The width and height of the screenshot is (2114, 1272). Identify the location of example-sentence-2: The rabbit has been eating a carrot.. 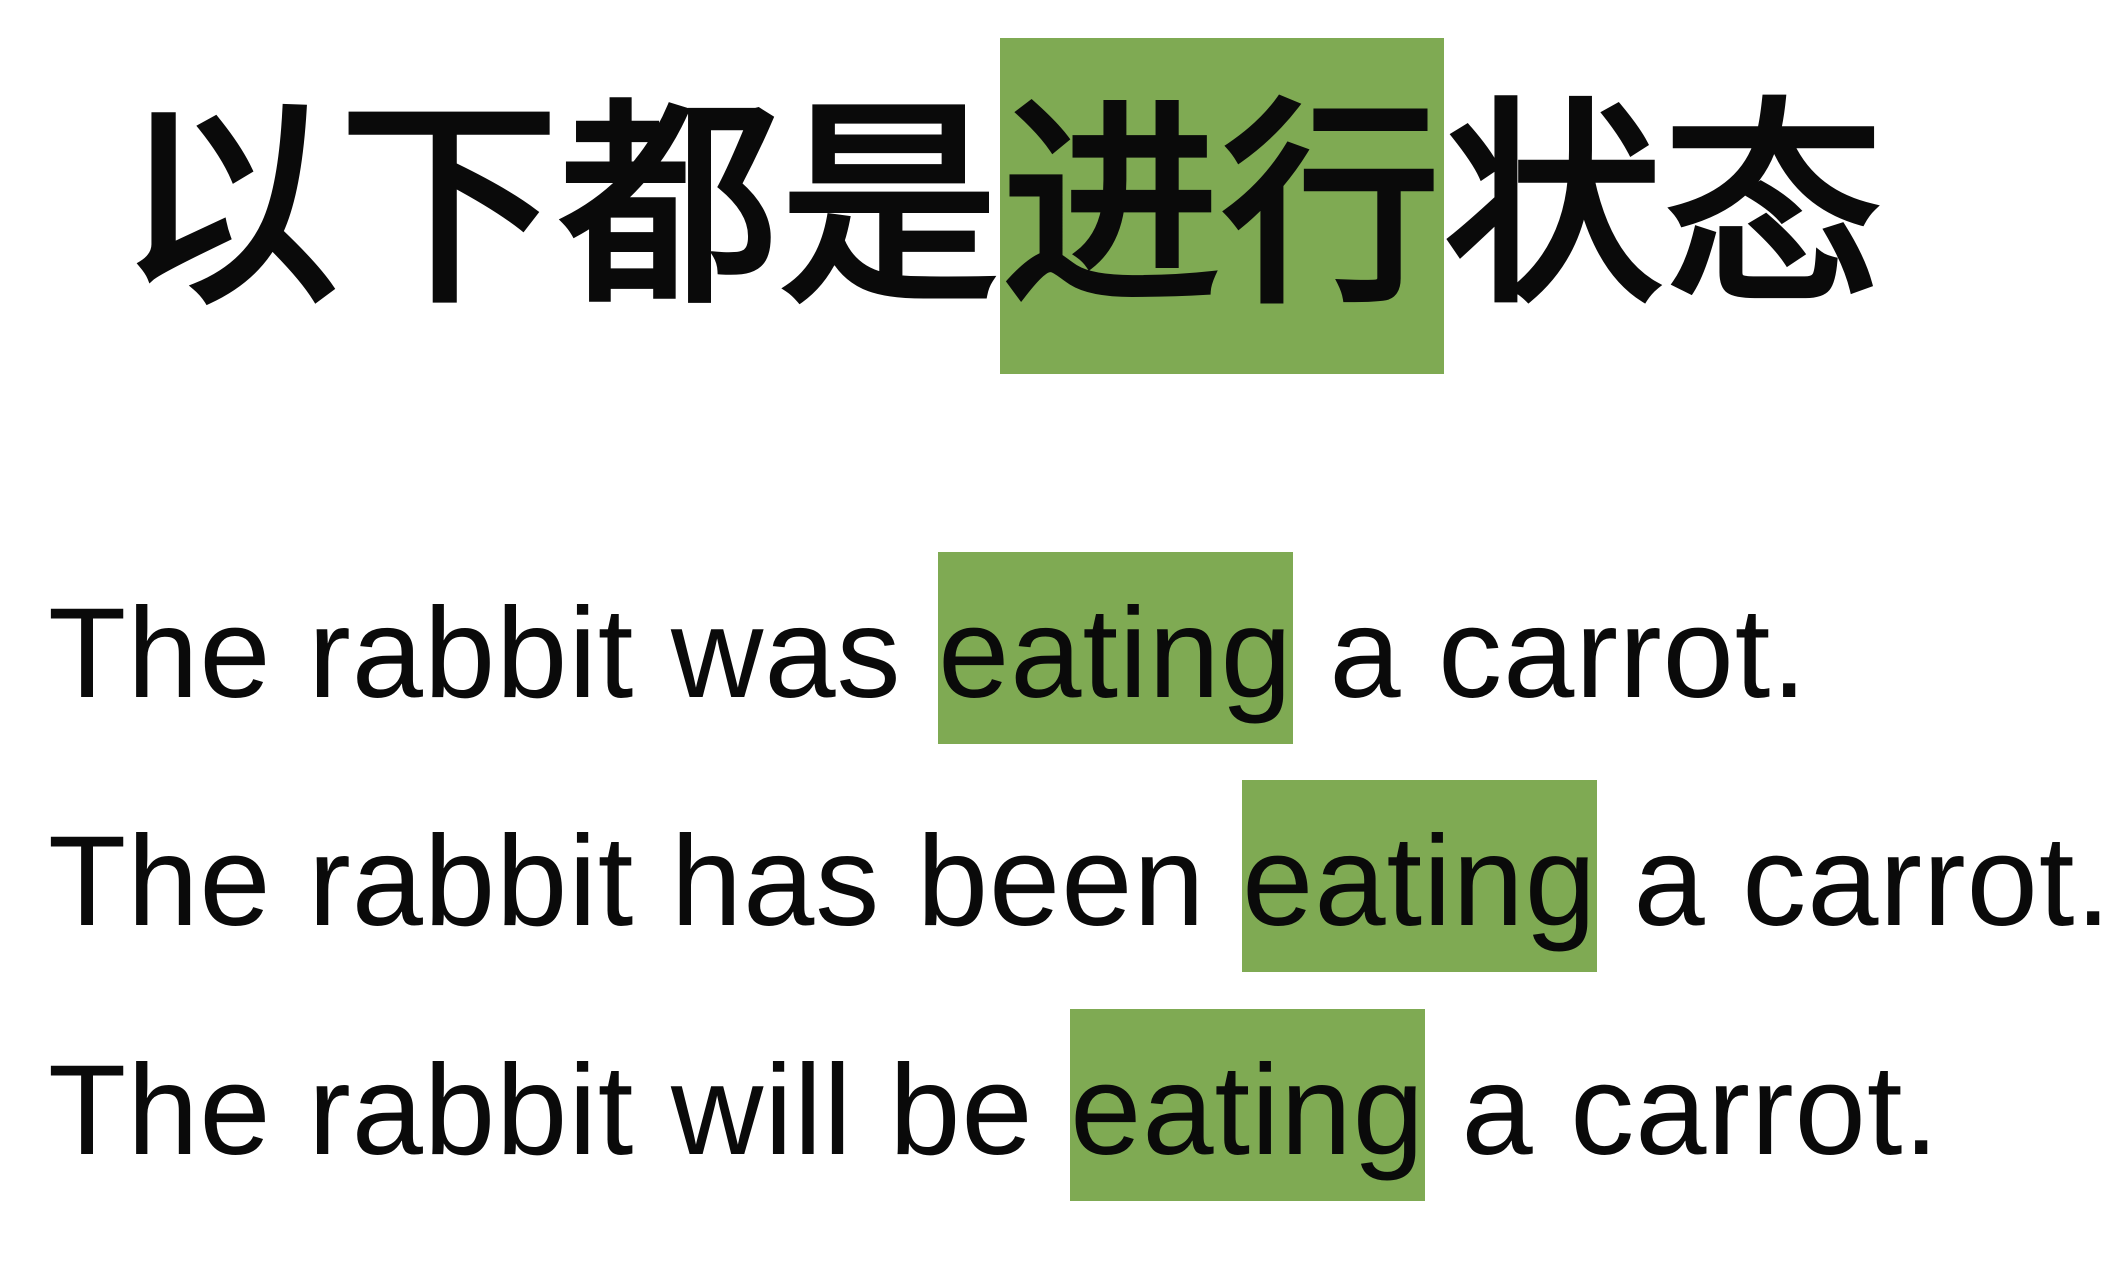
(1080, 876).